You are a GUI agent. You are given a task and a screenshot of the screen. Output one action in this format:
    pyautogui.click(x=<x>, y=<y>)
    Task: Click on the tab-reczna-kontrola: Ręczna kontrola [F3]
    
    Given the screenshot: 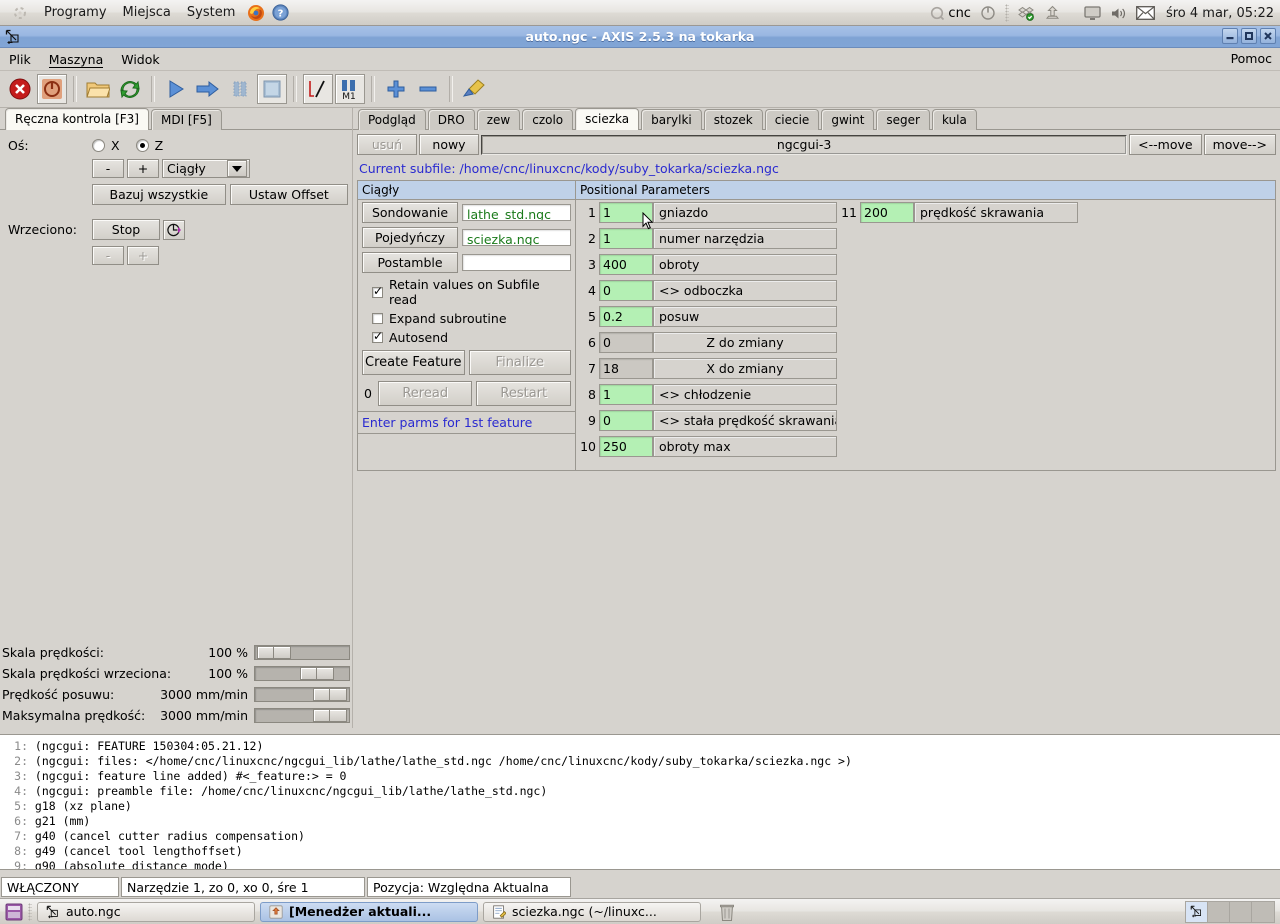 What is the action you would take?
    pyautogui.click(x=77, y=119)
    